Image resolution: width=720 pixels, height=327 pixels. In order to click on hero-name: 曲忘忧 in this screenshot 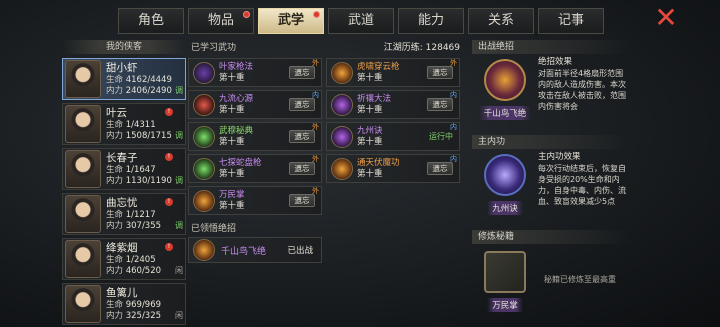, I will do `click(122, 202)`.